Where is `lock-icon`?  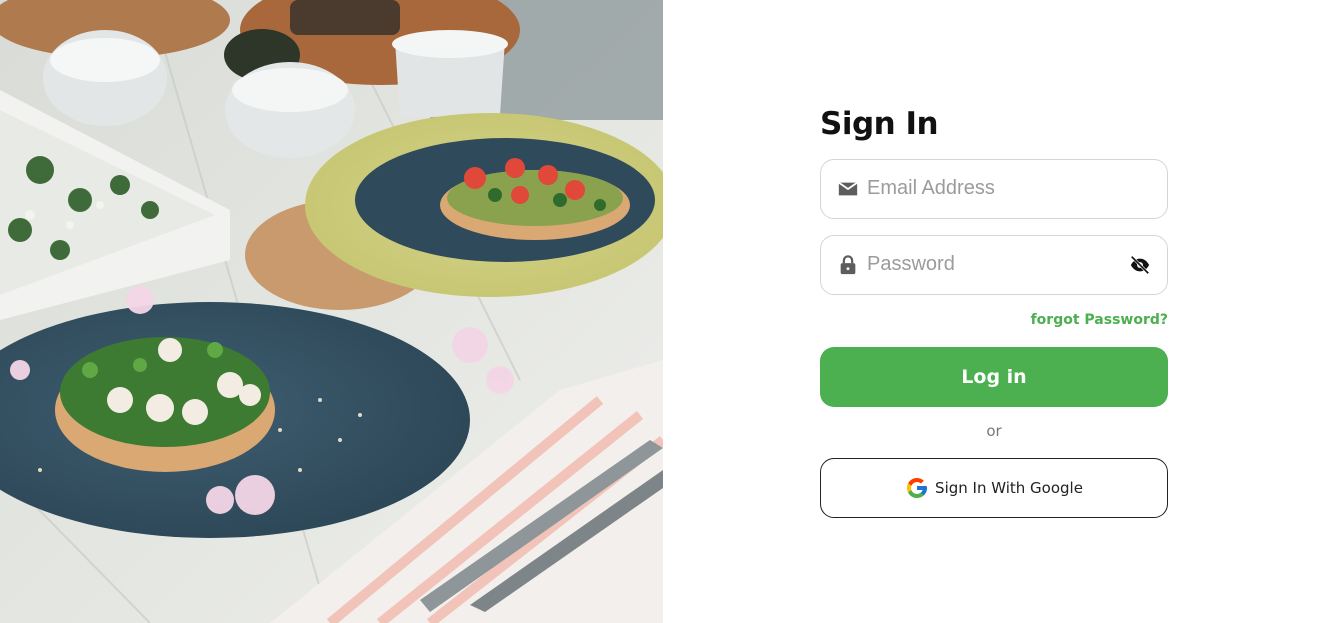 lock-icon is located at coordinates (848, 265).